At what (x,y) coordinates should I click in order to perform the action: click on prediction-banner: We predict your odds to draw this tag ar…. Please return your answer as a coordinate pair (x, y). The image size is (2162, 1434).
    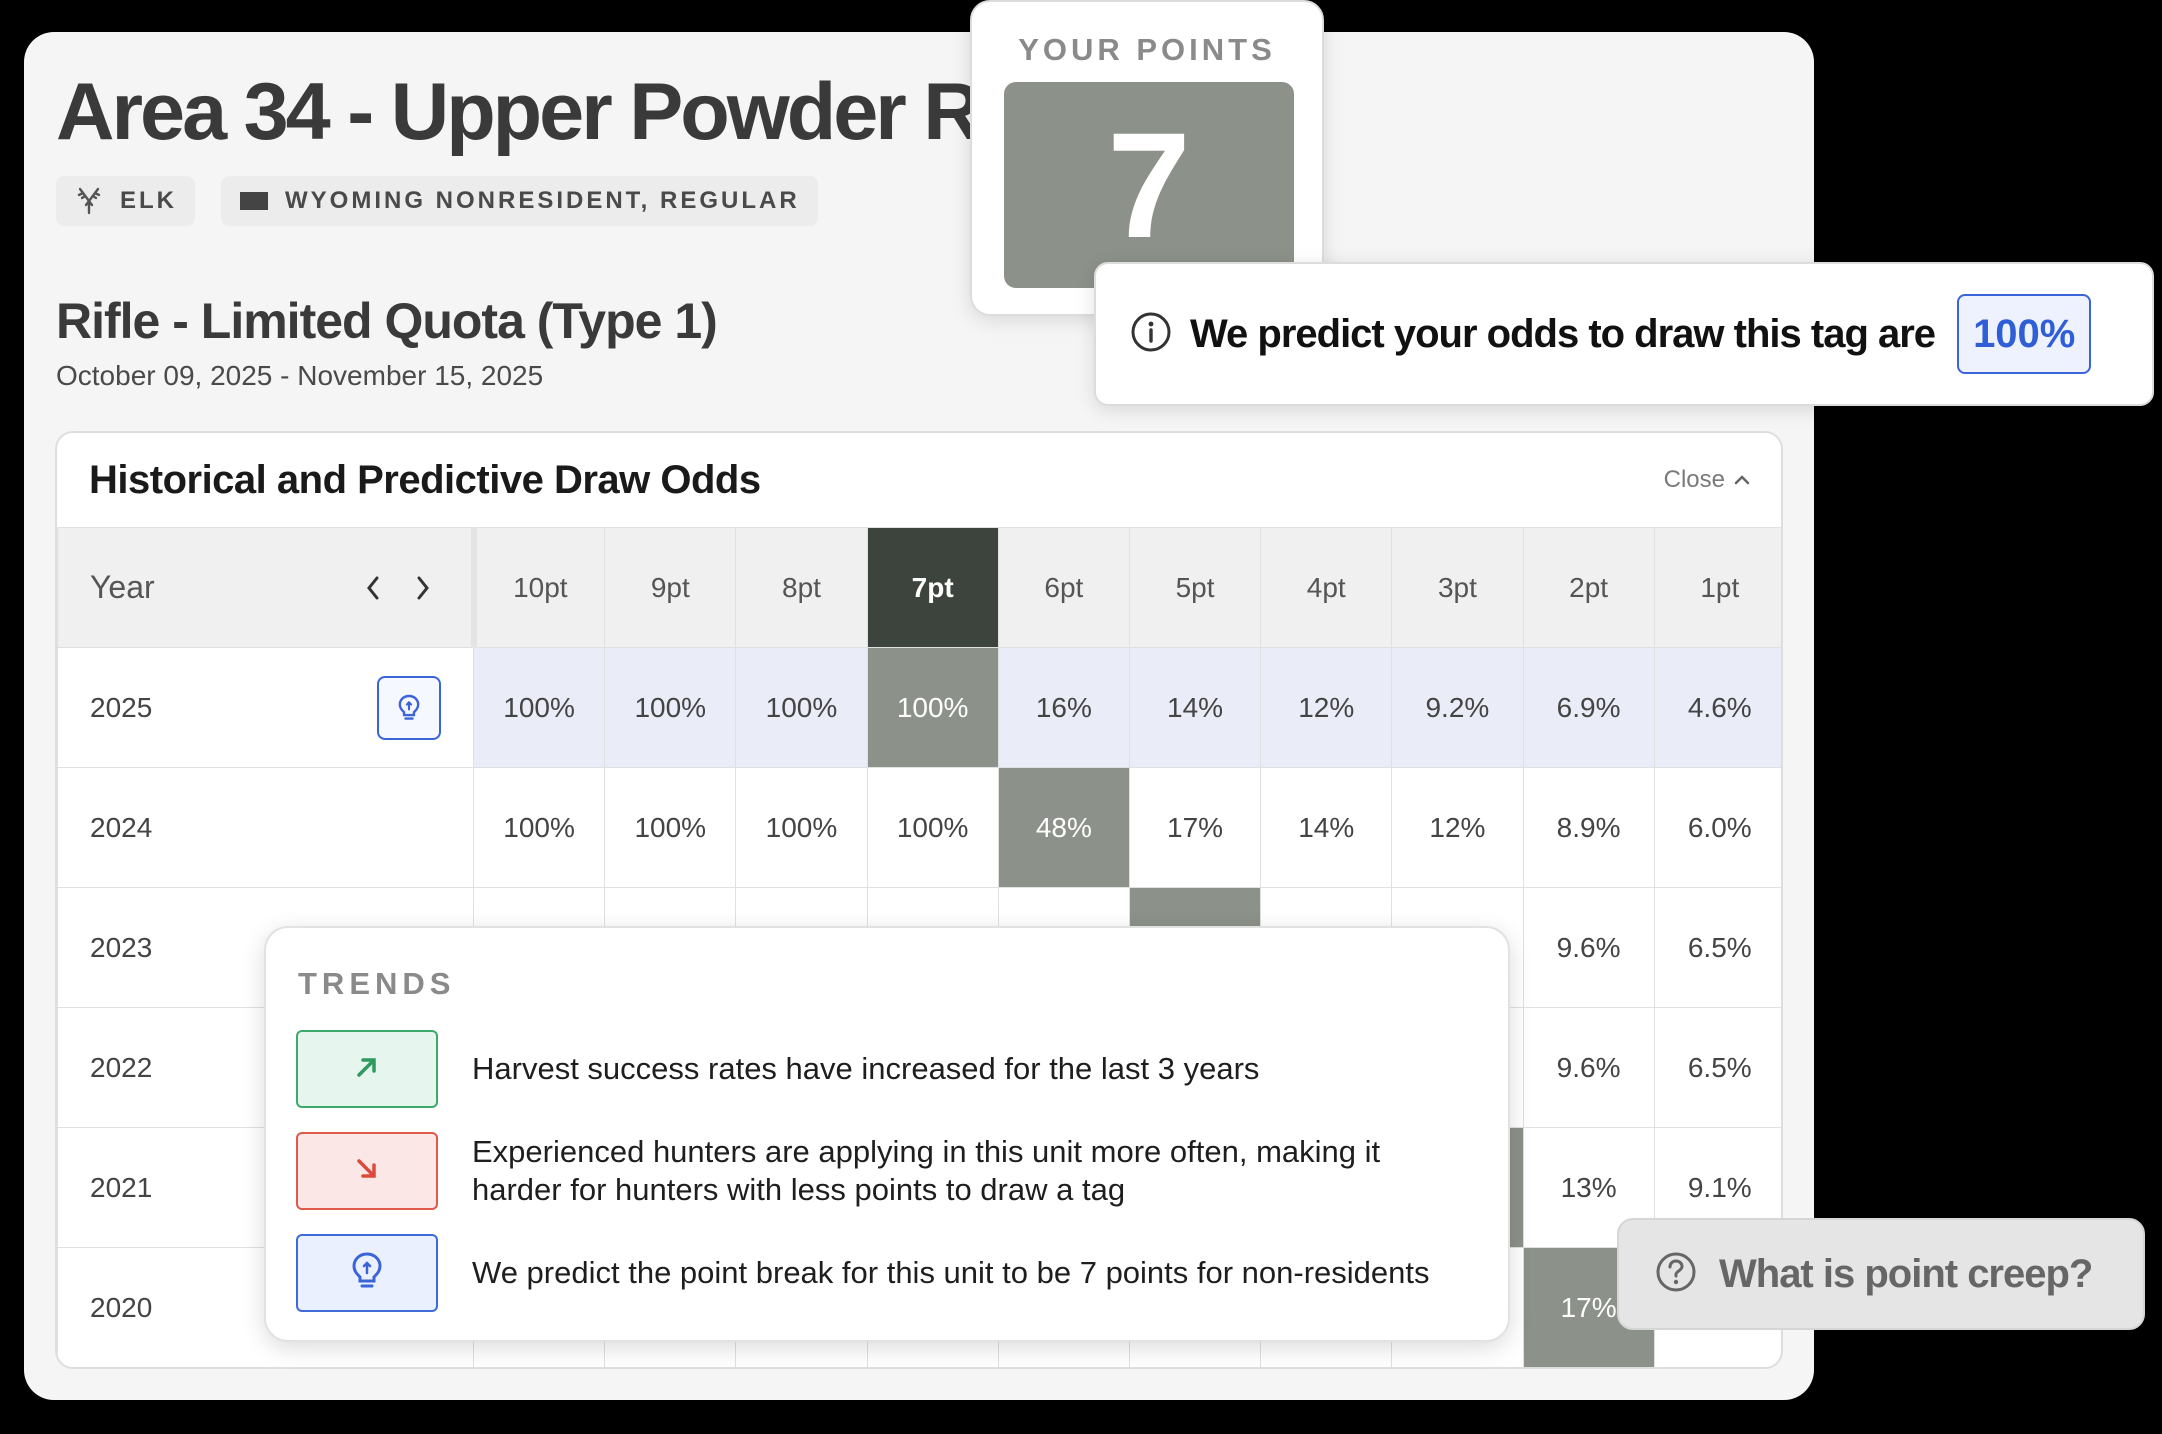
    Looking at the image, I should click on (1624, 334).